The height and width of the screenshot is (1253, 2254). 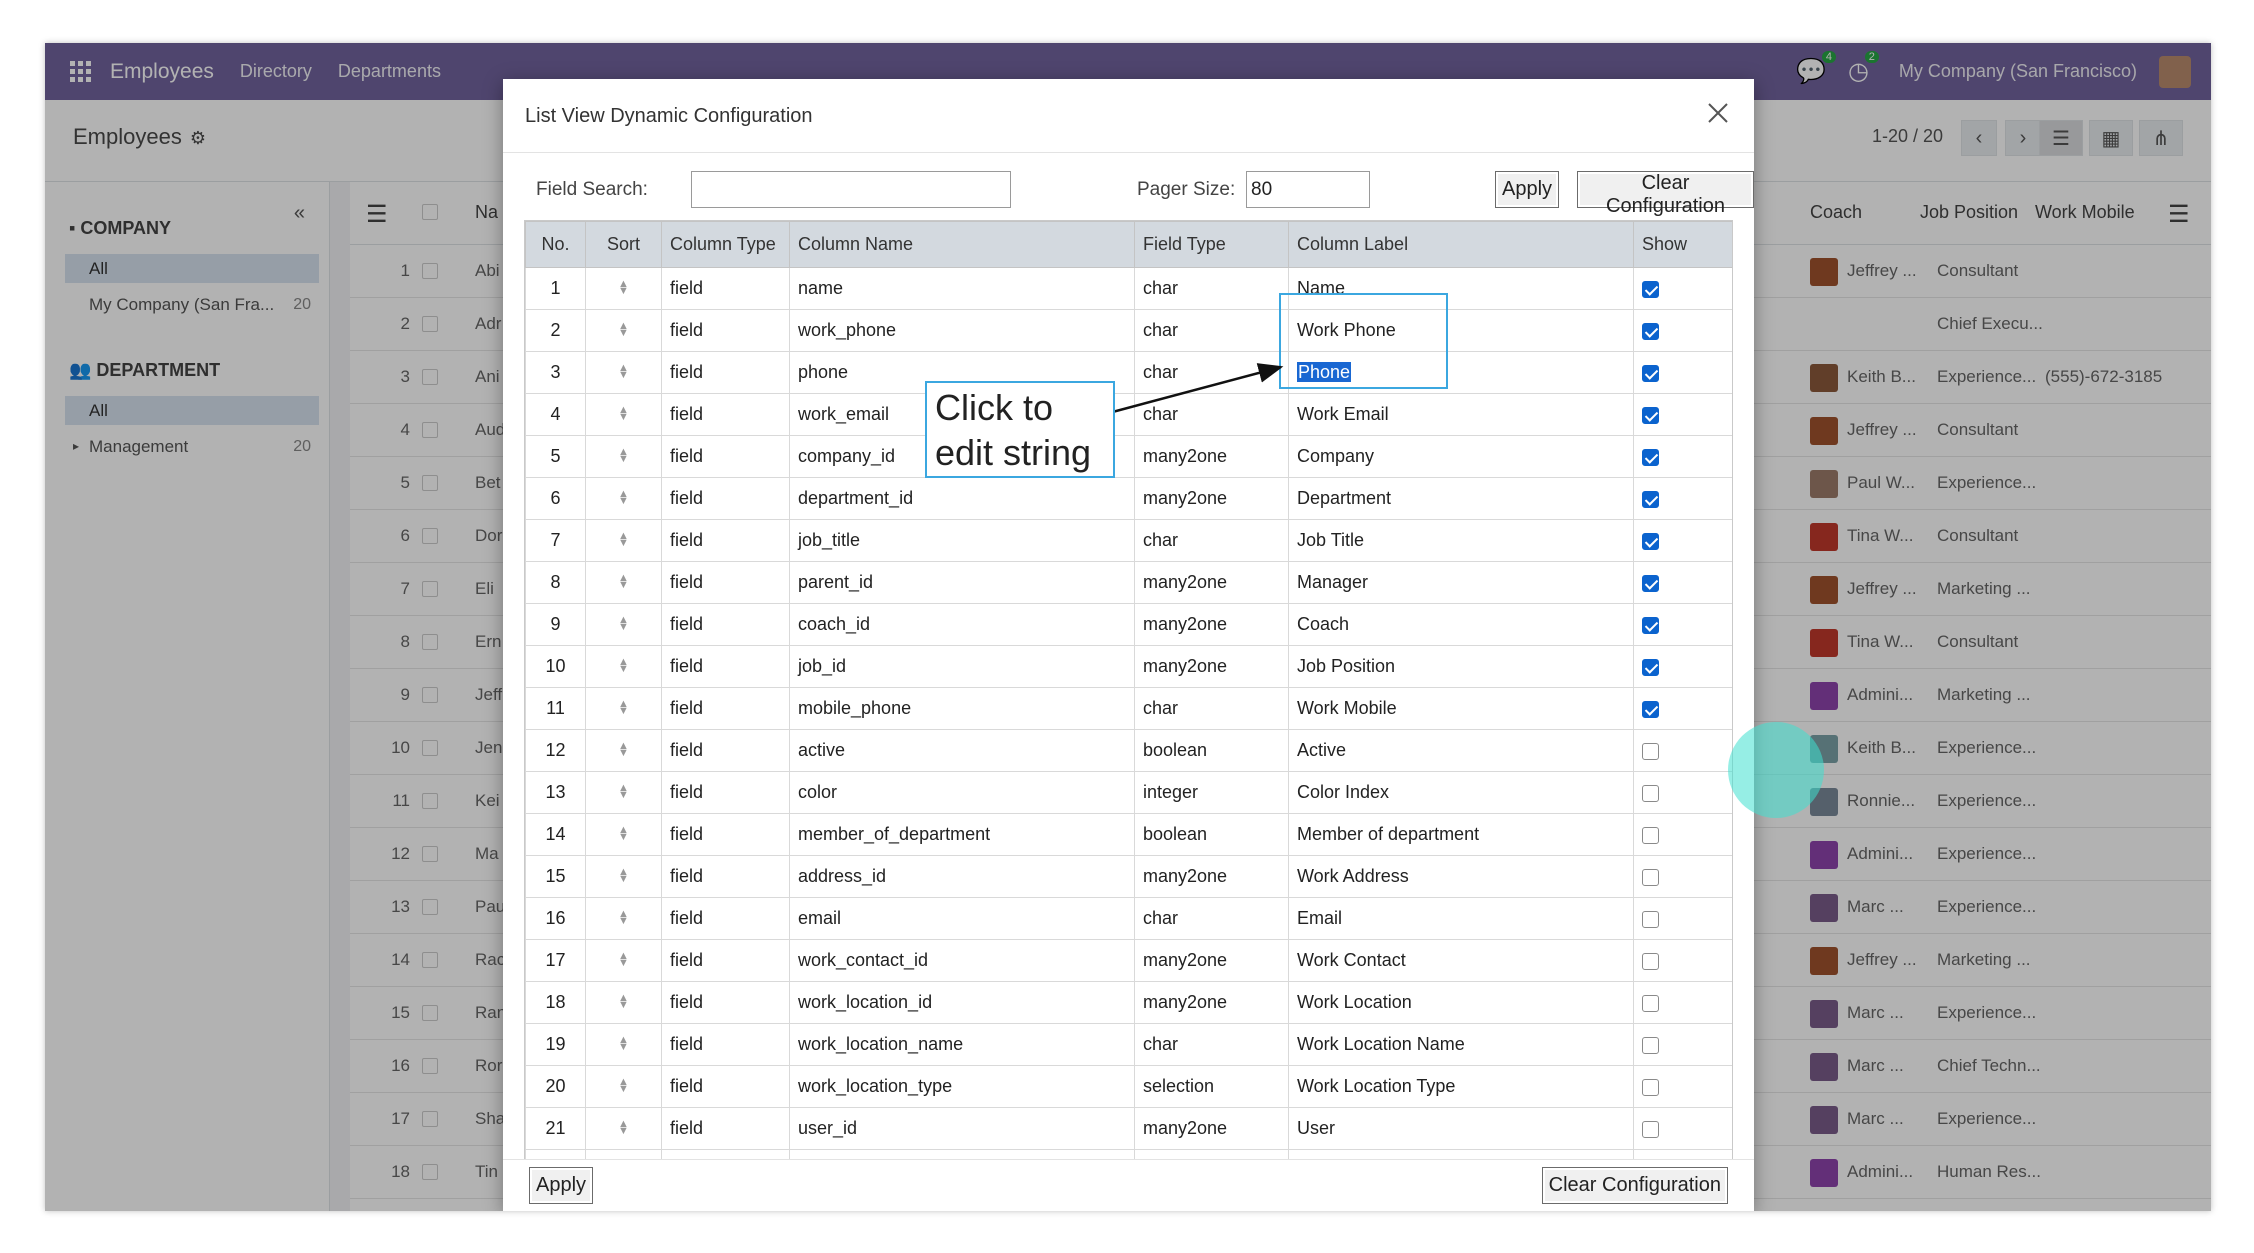 What do you see at coordinates (1461, 1128) in the screenshot?
I see `column-label-cell: User` at bounding box center [1461, 1128].